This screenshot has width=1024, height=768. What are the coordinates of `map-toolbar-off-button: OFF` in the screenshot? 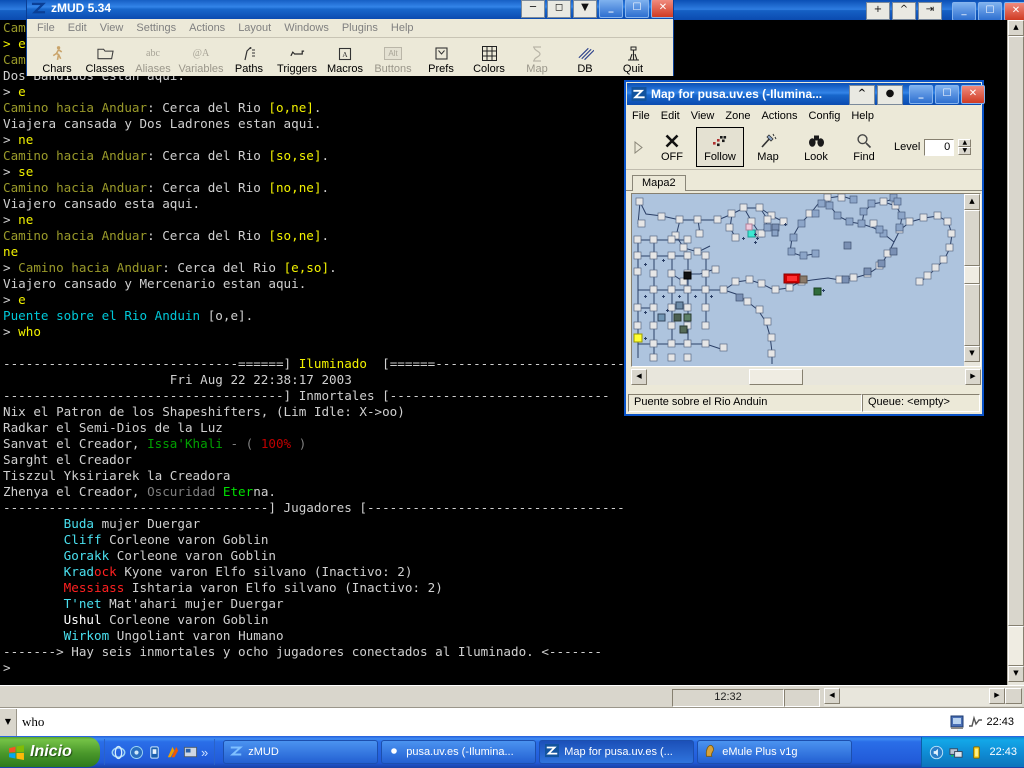 It's located at (672, 147).